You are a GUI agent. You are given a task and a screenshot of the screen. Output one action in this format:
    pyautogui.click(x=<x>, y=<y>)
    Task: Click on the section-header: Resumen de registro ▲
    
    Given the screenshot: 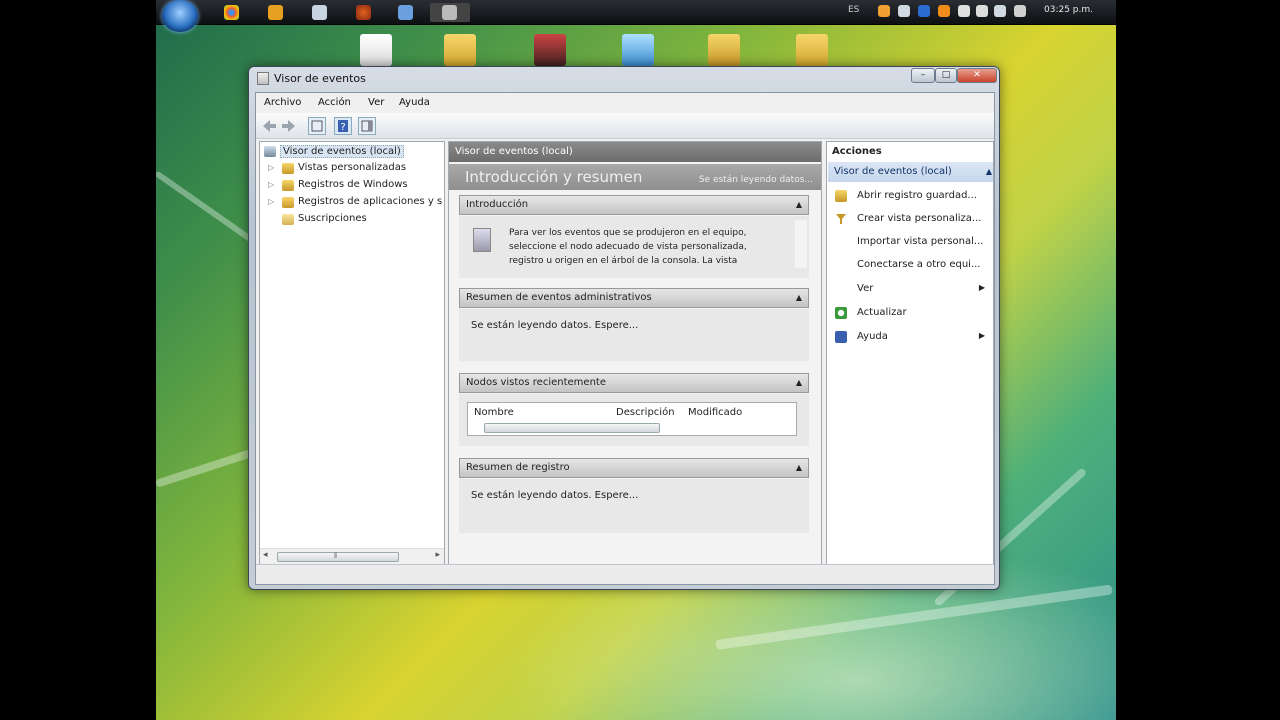 What is the action you would take?
    pyautogui.click(x=634, y=468)
    